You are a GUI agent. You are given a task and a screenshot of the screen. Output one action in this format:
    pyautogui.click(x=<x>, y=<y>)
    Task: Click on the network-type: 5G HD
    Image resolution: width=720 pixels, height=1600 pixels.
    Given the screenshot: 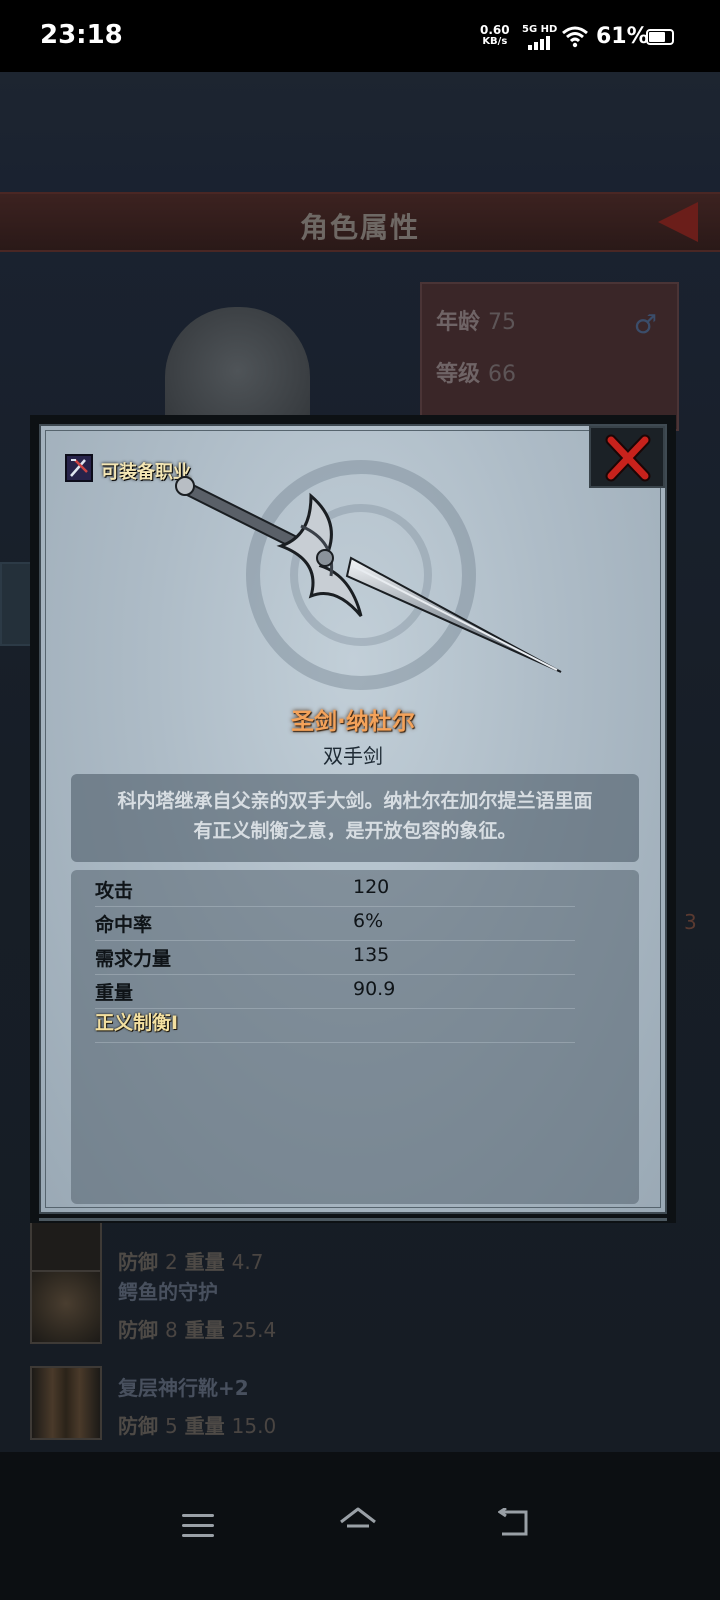 What is the action you would take?
    pyautogui.click(x=540, y=29)
    